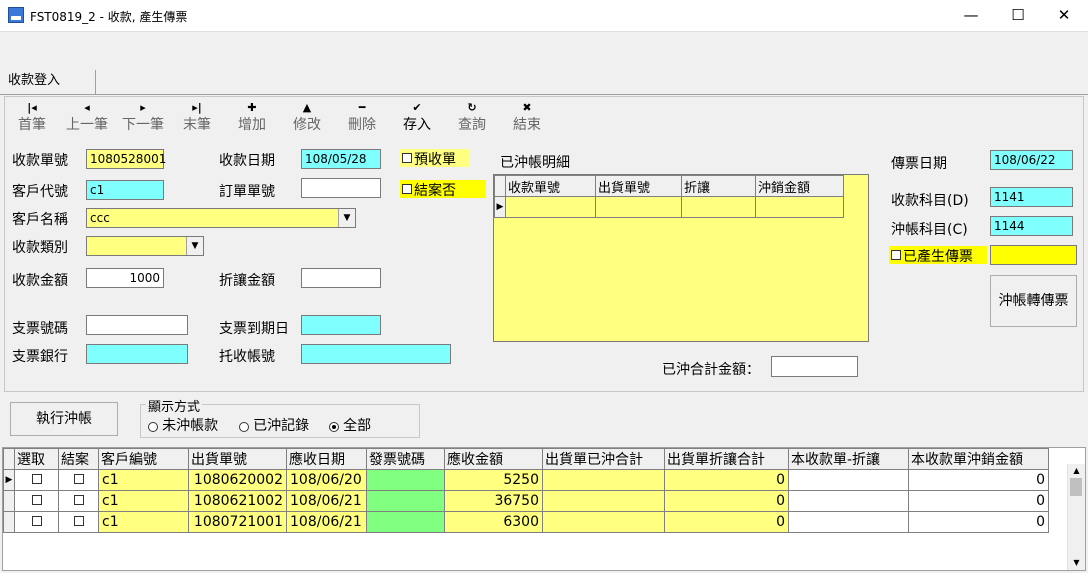 This screenshot has height=573, width=1088. Describe the element at coordinates (443, 189) in the screenshot. I see `closed-checkbox: 結案否` at that location.